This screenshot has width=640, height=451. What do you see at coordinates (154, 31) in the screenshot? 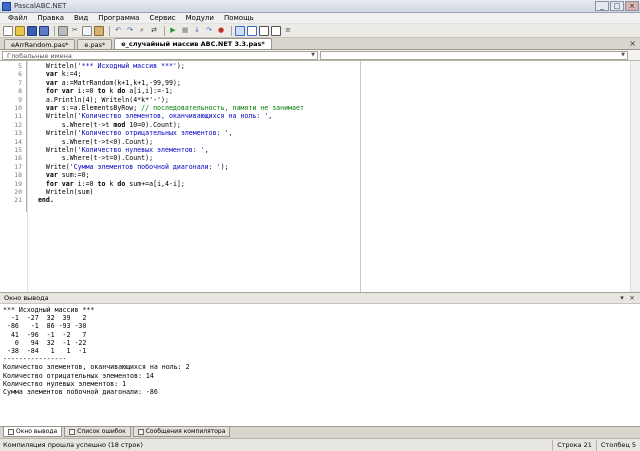
I see `replace-icon: ⇄` at bounding box center [154, 31].